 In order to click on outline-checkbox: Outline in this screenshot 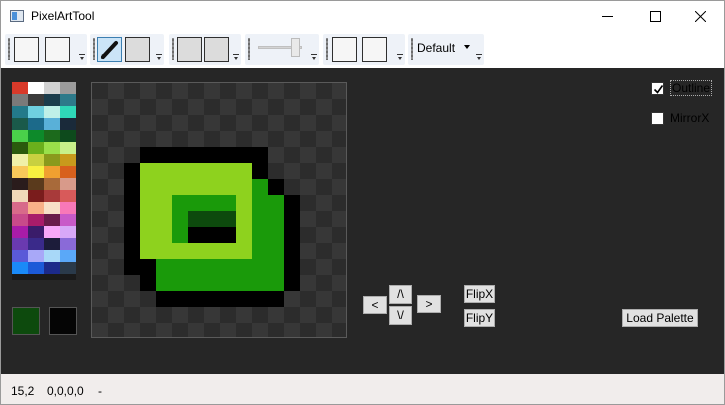, I will do `click(683, 88)`.